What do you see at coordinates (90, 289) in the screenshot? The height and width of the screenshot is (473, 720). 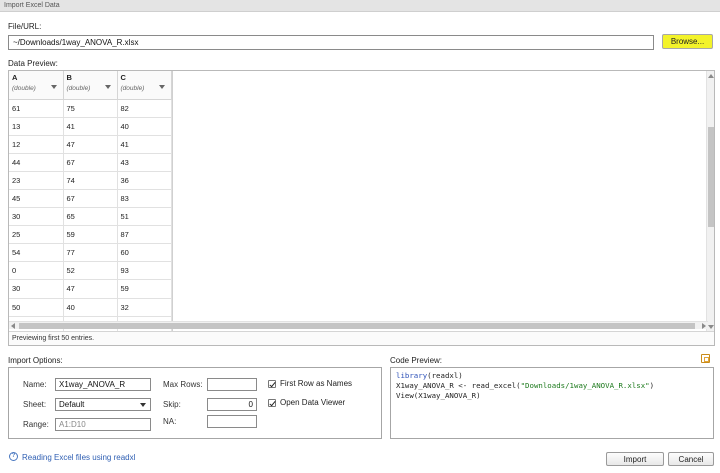 I see `table-row: 30 47 59` at bounding box center [90, 289].